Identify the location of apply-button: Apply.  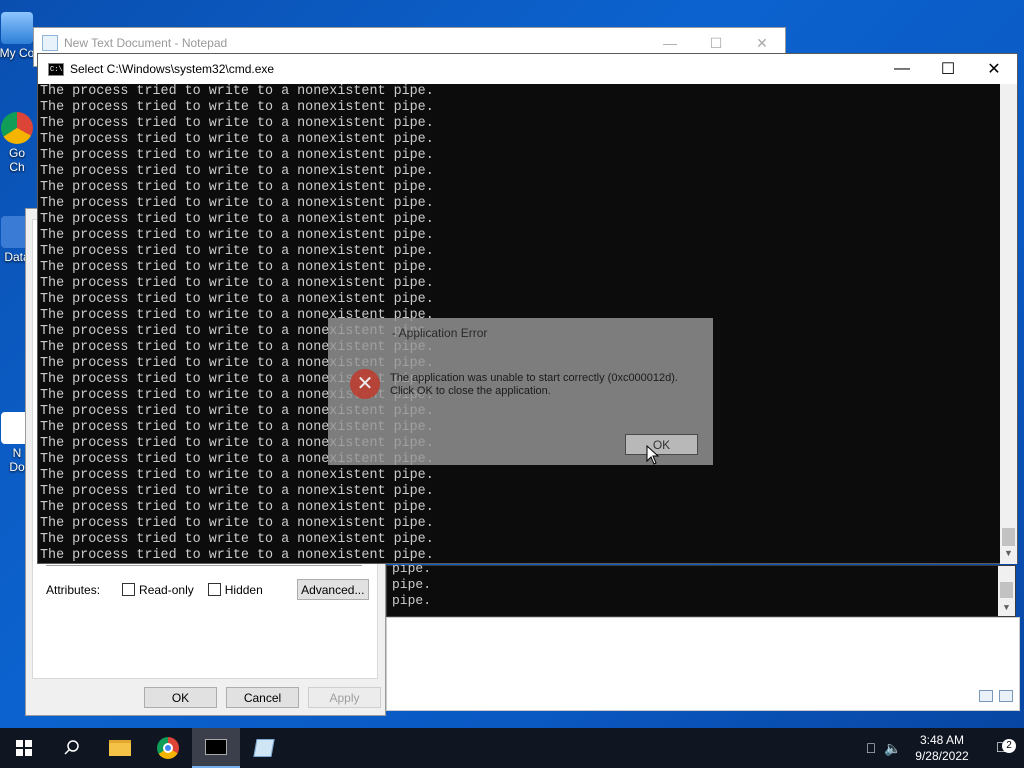
(344, 697).